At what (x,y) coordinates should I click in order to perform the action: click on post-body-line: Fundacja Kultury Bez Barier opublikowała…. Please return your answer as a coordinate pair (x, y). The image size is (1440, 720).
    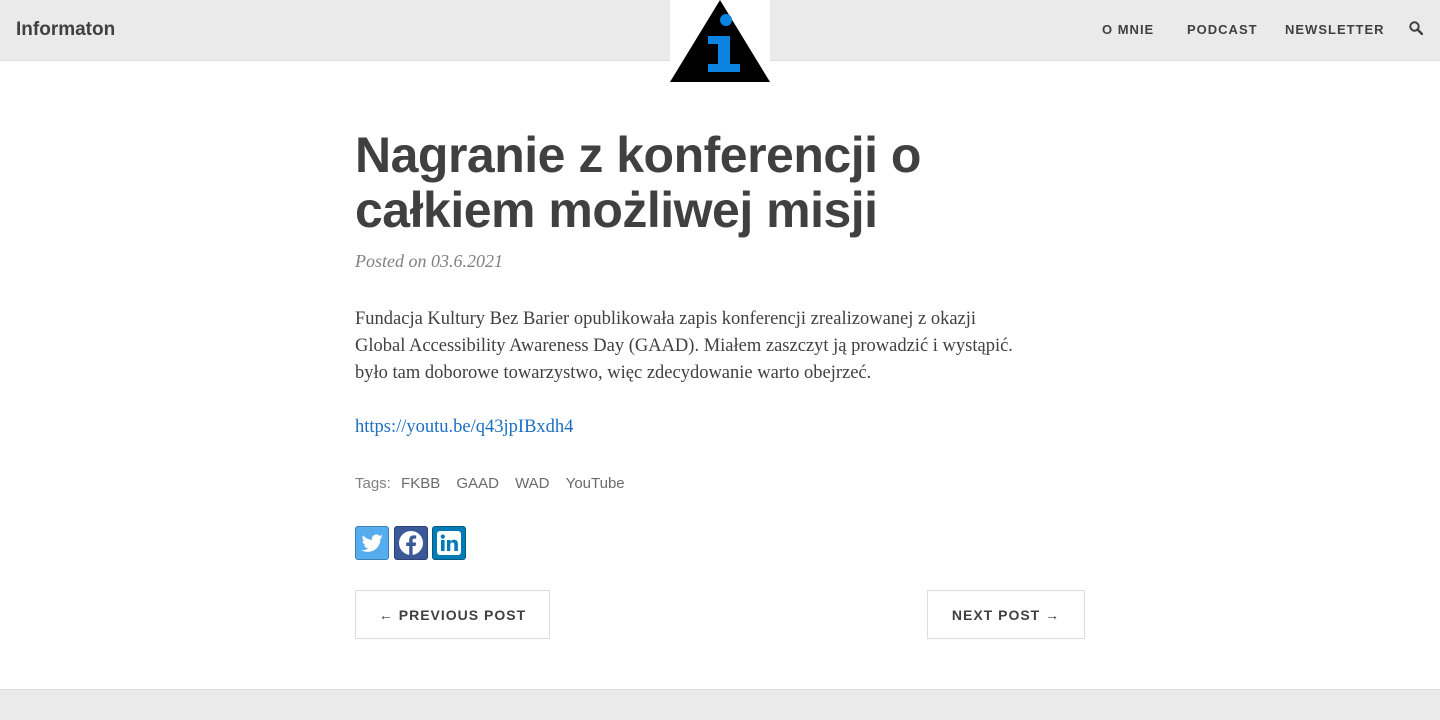
    Looking at the image, I should click on (666, 319).